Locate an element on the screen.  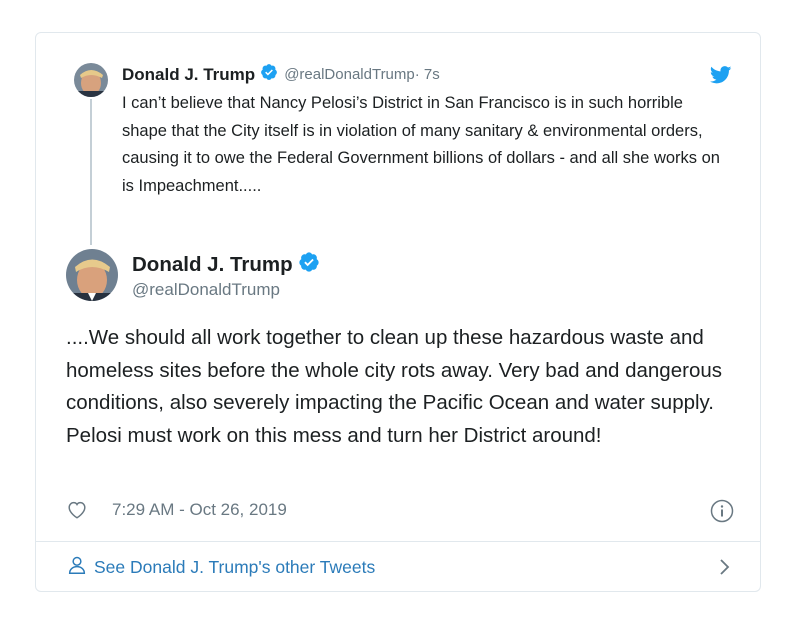
tweet-timestamp: 7:29 AM - Oct 26, 2019 is located at coordinates (199, 510).